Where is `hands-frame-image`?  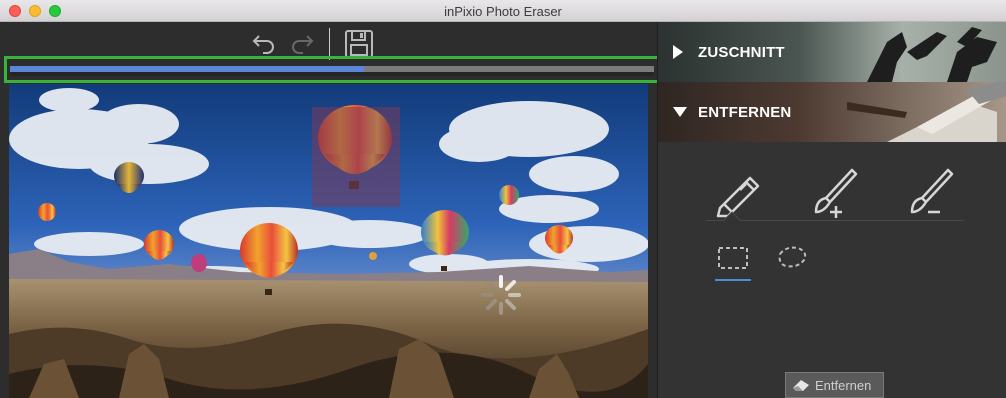
hands-frame-image is located at coordinates (932, 54).